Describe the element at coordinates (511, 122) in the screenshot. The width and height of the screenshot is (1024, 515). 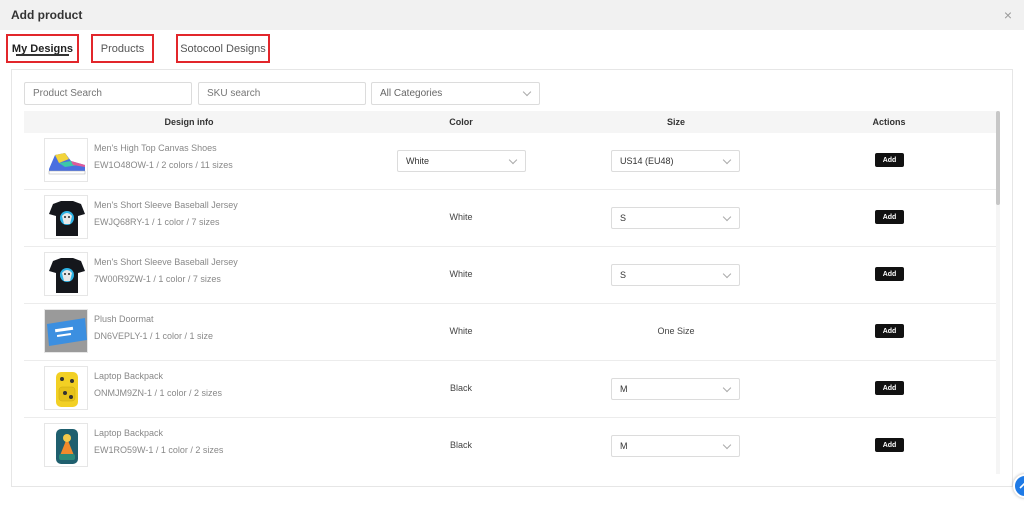
I see `table-header: Design info Color Size Actions` at that location.